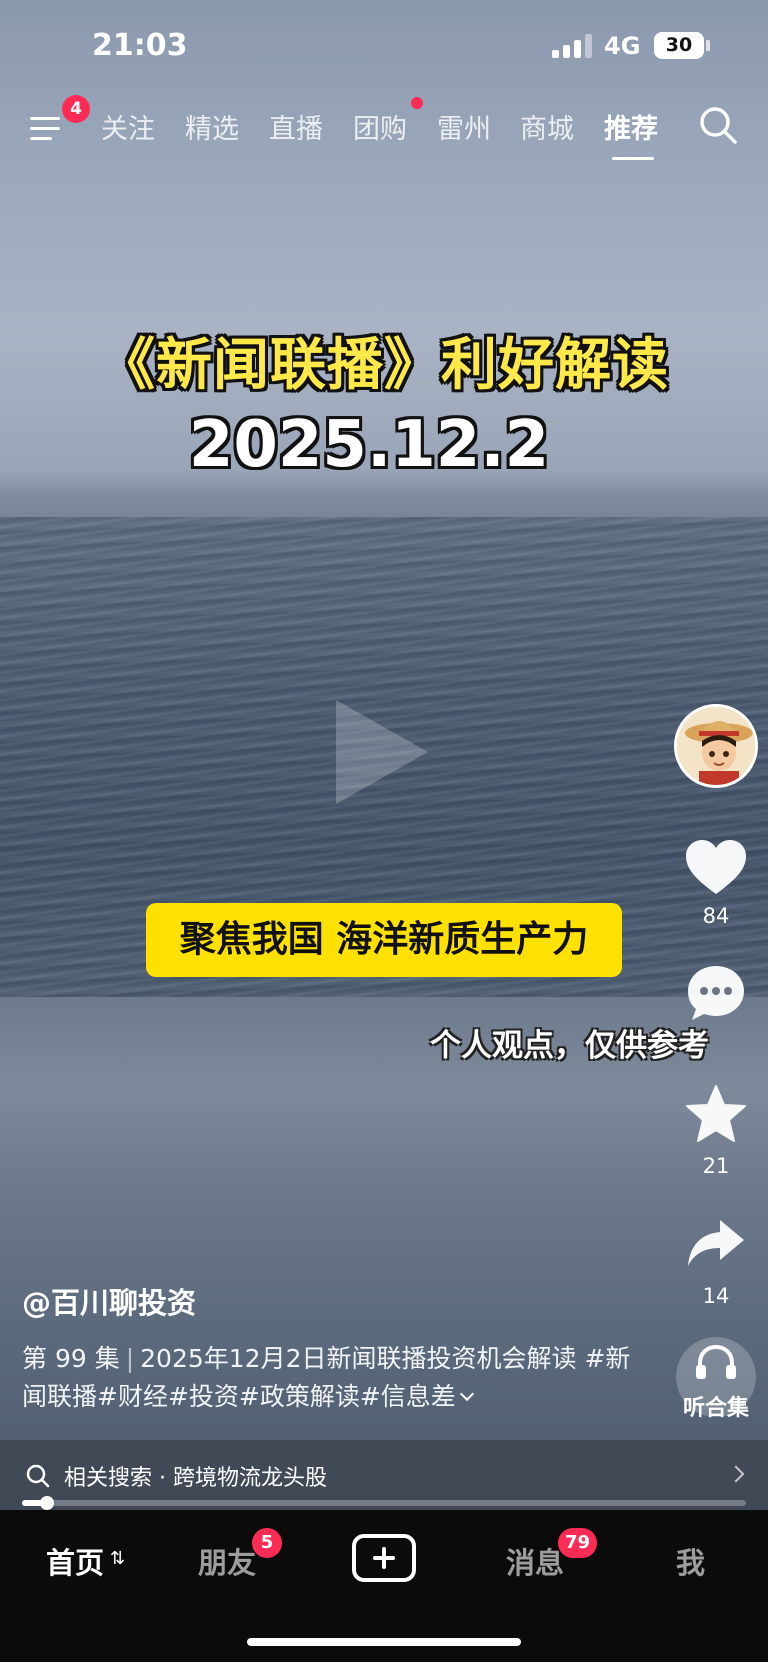 The width and height of the screenshot is (768, 1662). What do you see at coordinates (212, 126) in the screenshot?
I see `tab-featured: 精选` at bounding box center [212, 126].